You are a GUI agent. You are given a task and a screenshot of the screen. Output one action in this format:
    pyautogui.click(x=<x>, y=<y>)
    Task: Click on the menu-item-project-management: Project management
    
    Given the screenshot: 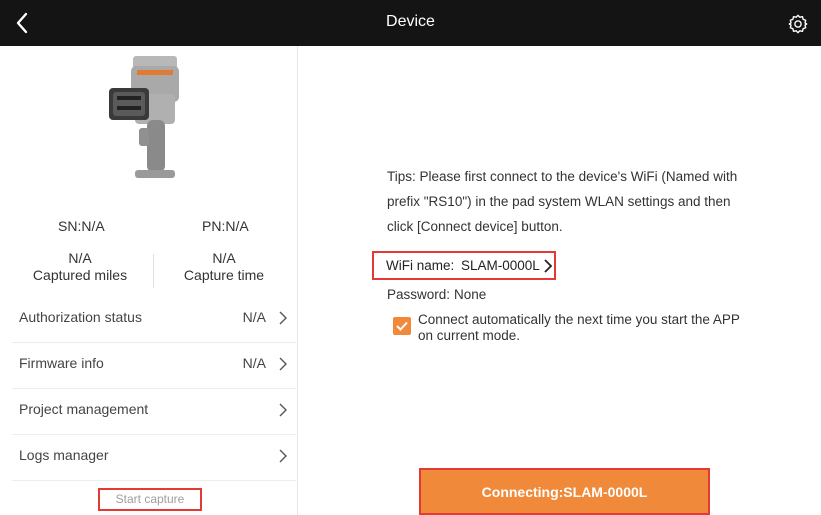 What is the action you would take?
    pyautogui.click(x=149, y=411)
    